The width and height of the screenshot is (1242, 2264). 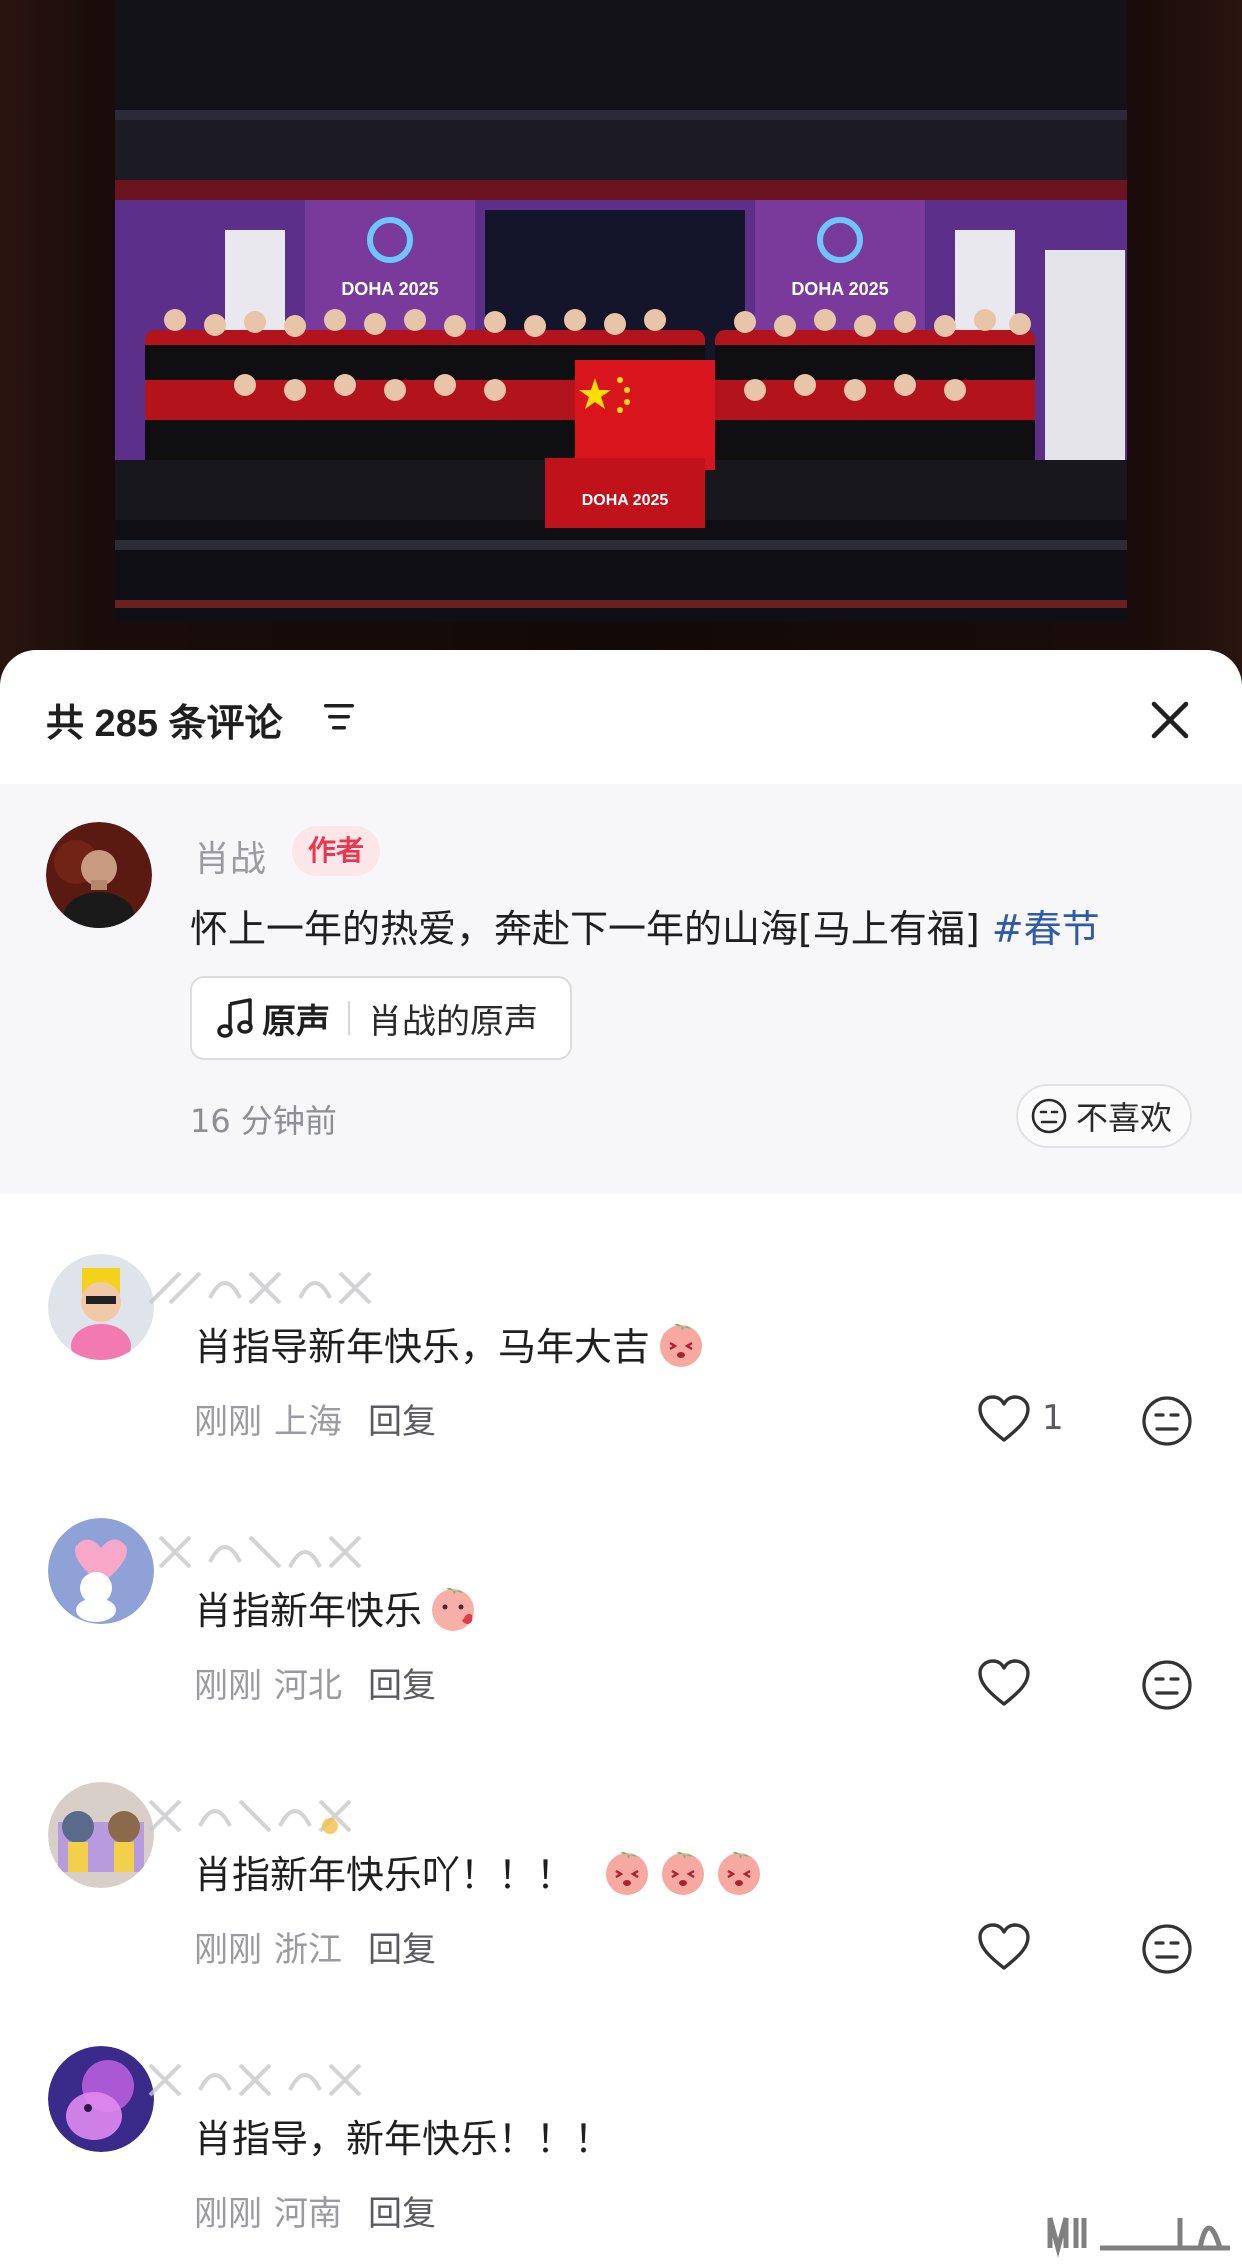 I want to click on comment-location: 浙江, so click(x=308, y=1950).